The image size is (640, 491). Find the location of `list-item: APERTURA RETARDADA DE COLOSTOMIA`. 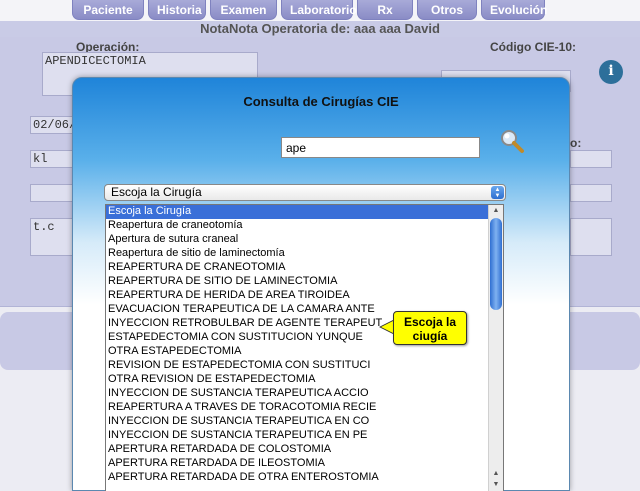

list-item: APERTURA RETARDADA DE COLOSTOMIA is located at coordinates (297, 450).